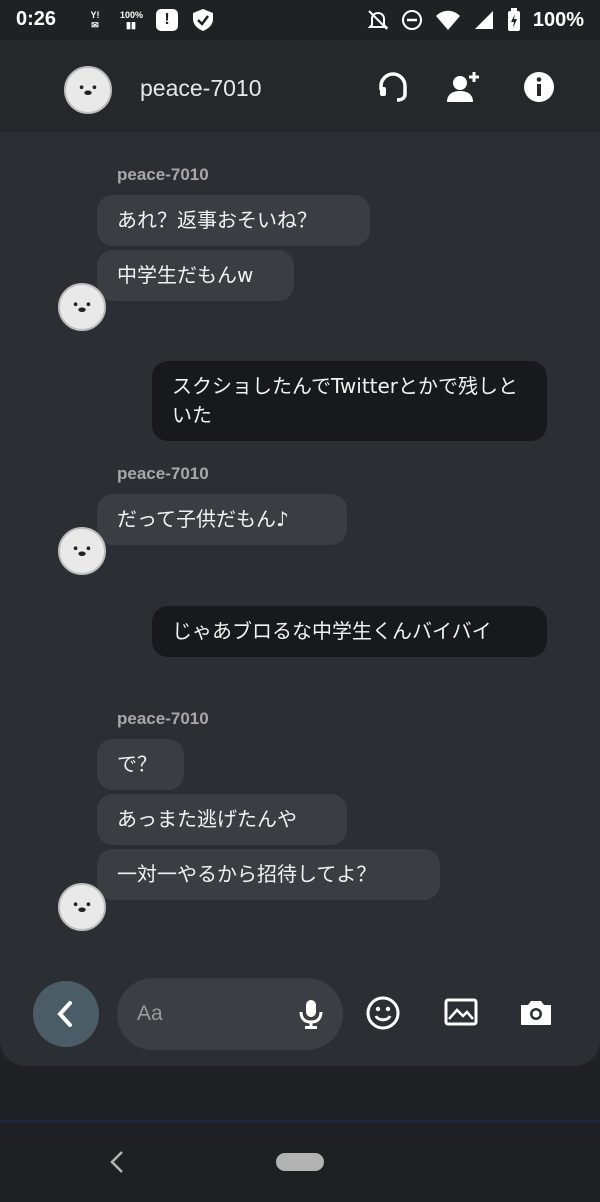 The height and width of the screenshot is (1202, 600). Describe the element at coordinates (233, 220) in the screenshot. I see `incoming-message: あれ？返事おそいね？` at that location.